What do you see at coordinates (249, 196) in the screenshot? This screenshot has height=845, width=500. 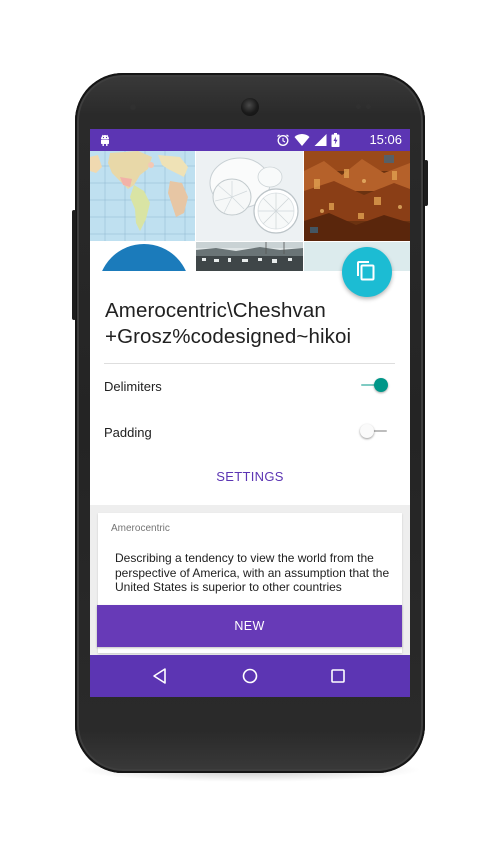 I see `image-lemons` at bounding box center [249, 196].